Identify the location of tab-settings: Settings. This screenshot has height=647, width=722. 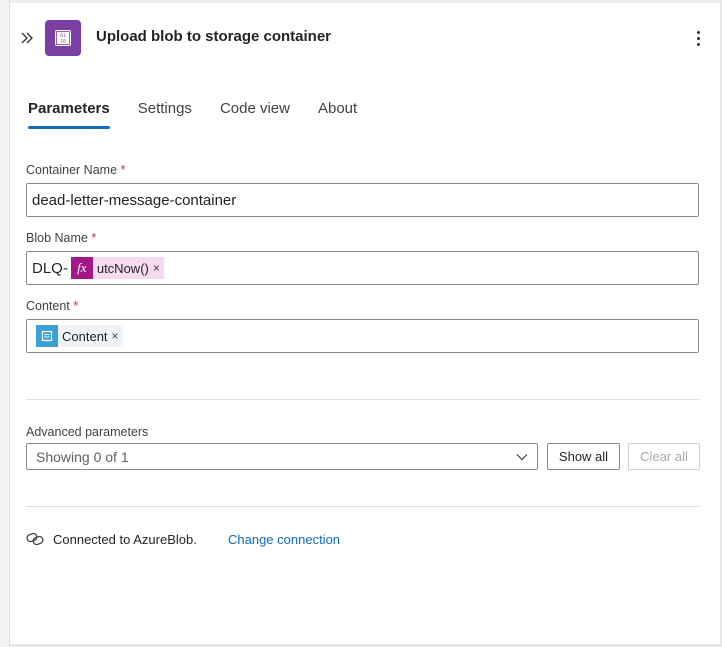
(165, 114).